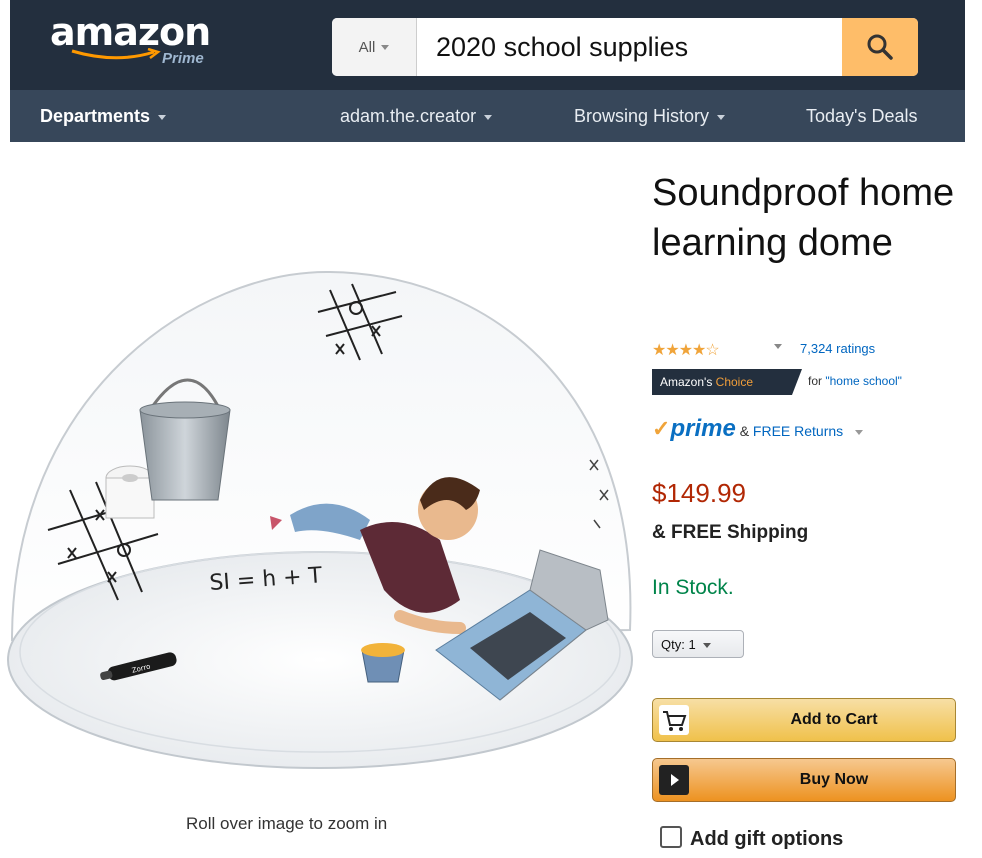  What do you see at coordinates (671, 837) in the screenshot?
I see `checkbox-icon` at bounding box center [671, 837].